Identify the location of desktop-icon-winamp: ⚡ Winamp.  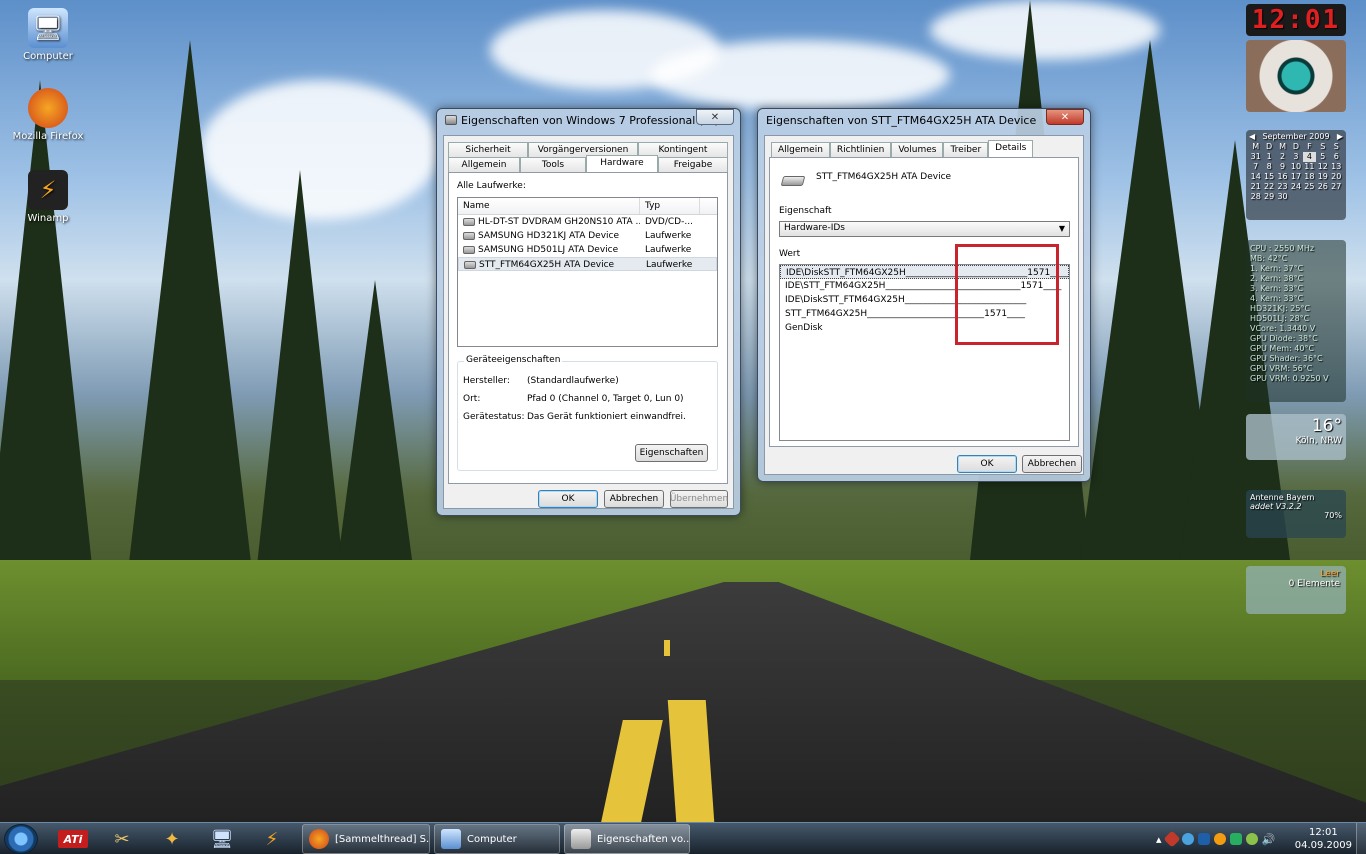
(48, 197).